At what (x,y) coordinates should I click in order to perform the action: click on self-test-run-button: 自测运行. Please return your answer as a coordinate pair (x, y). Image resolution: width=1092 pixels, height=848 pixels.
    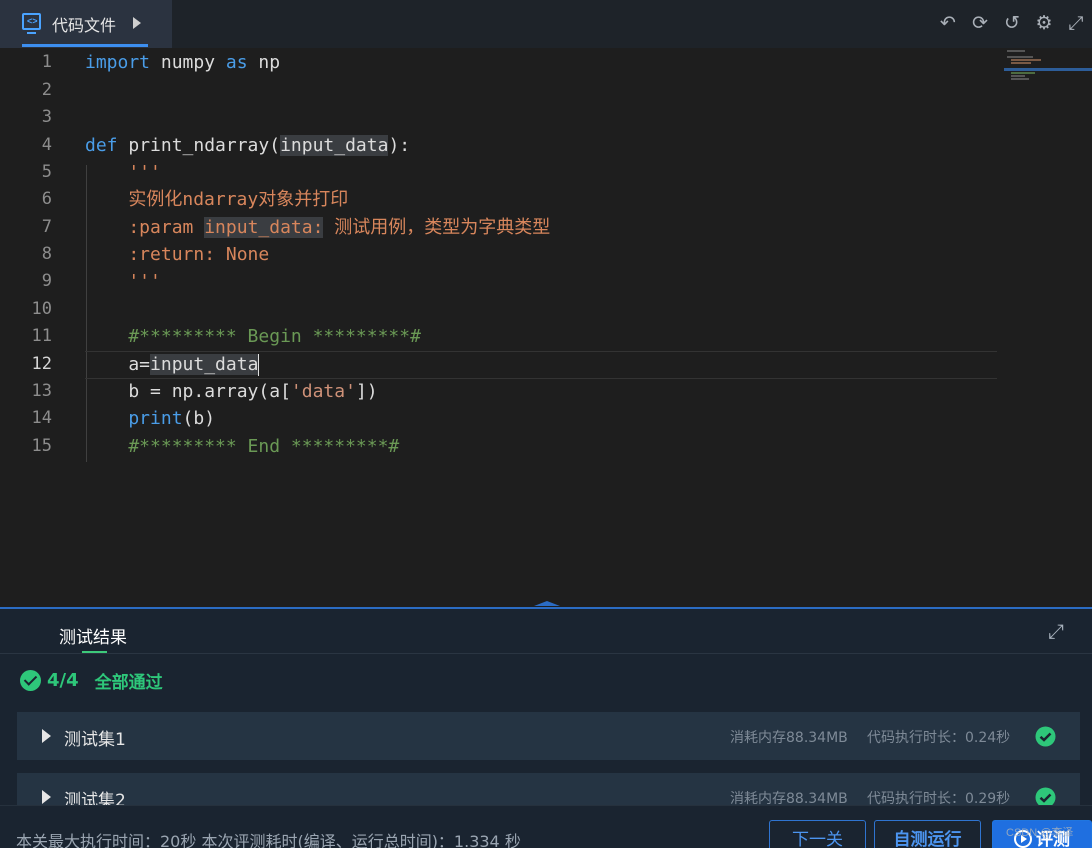
    Looking at the image, I should click on (927, 834).